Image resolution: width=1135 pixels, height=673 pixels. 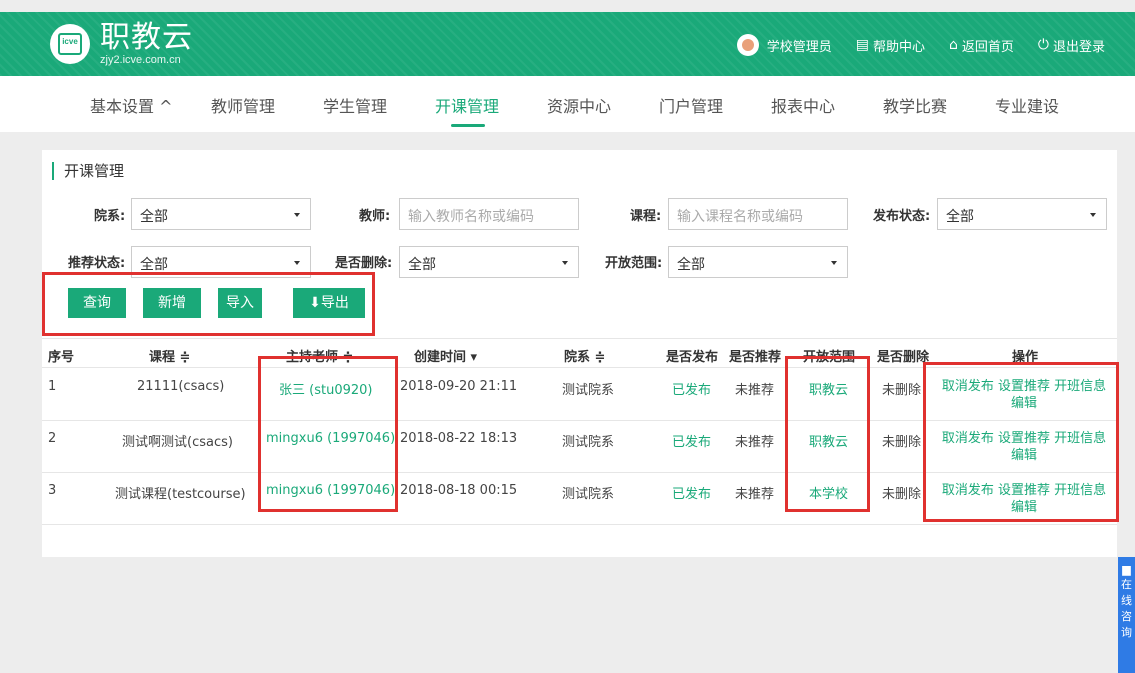 I want to click on publish-status-label: 发布状态:, so click(x=902, y=216).